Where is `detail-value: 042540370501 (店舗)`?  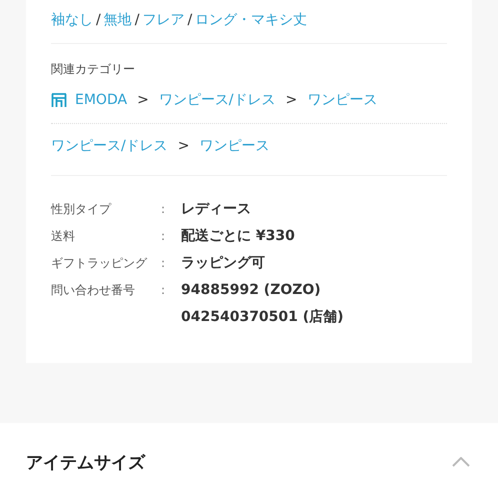 detail-value: 042540370501 (店舗) is located at coordinates (262, 317).